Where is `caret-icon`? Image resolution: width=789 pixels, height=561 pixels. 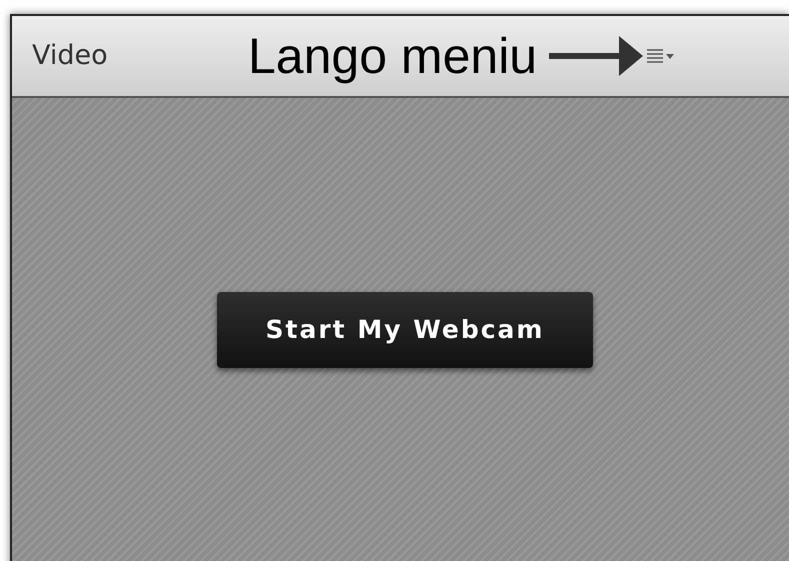 caret-icon is located at coordinates (670, 56).